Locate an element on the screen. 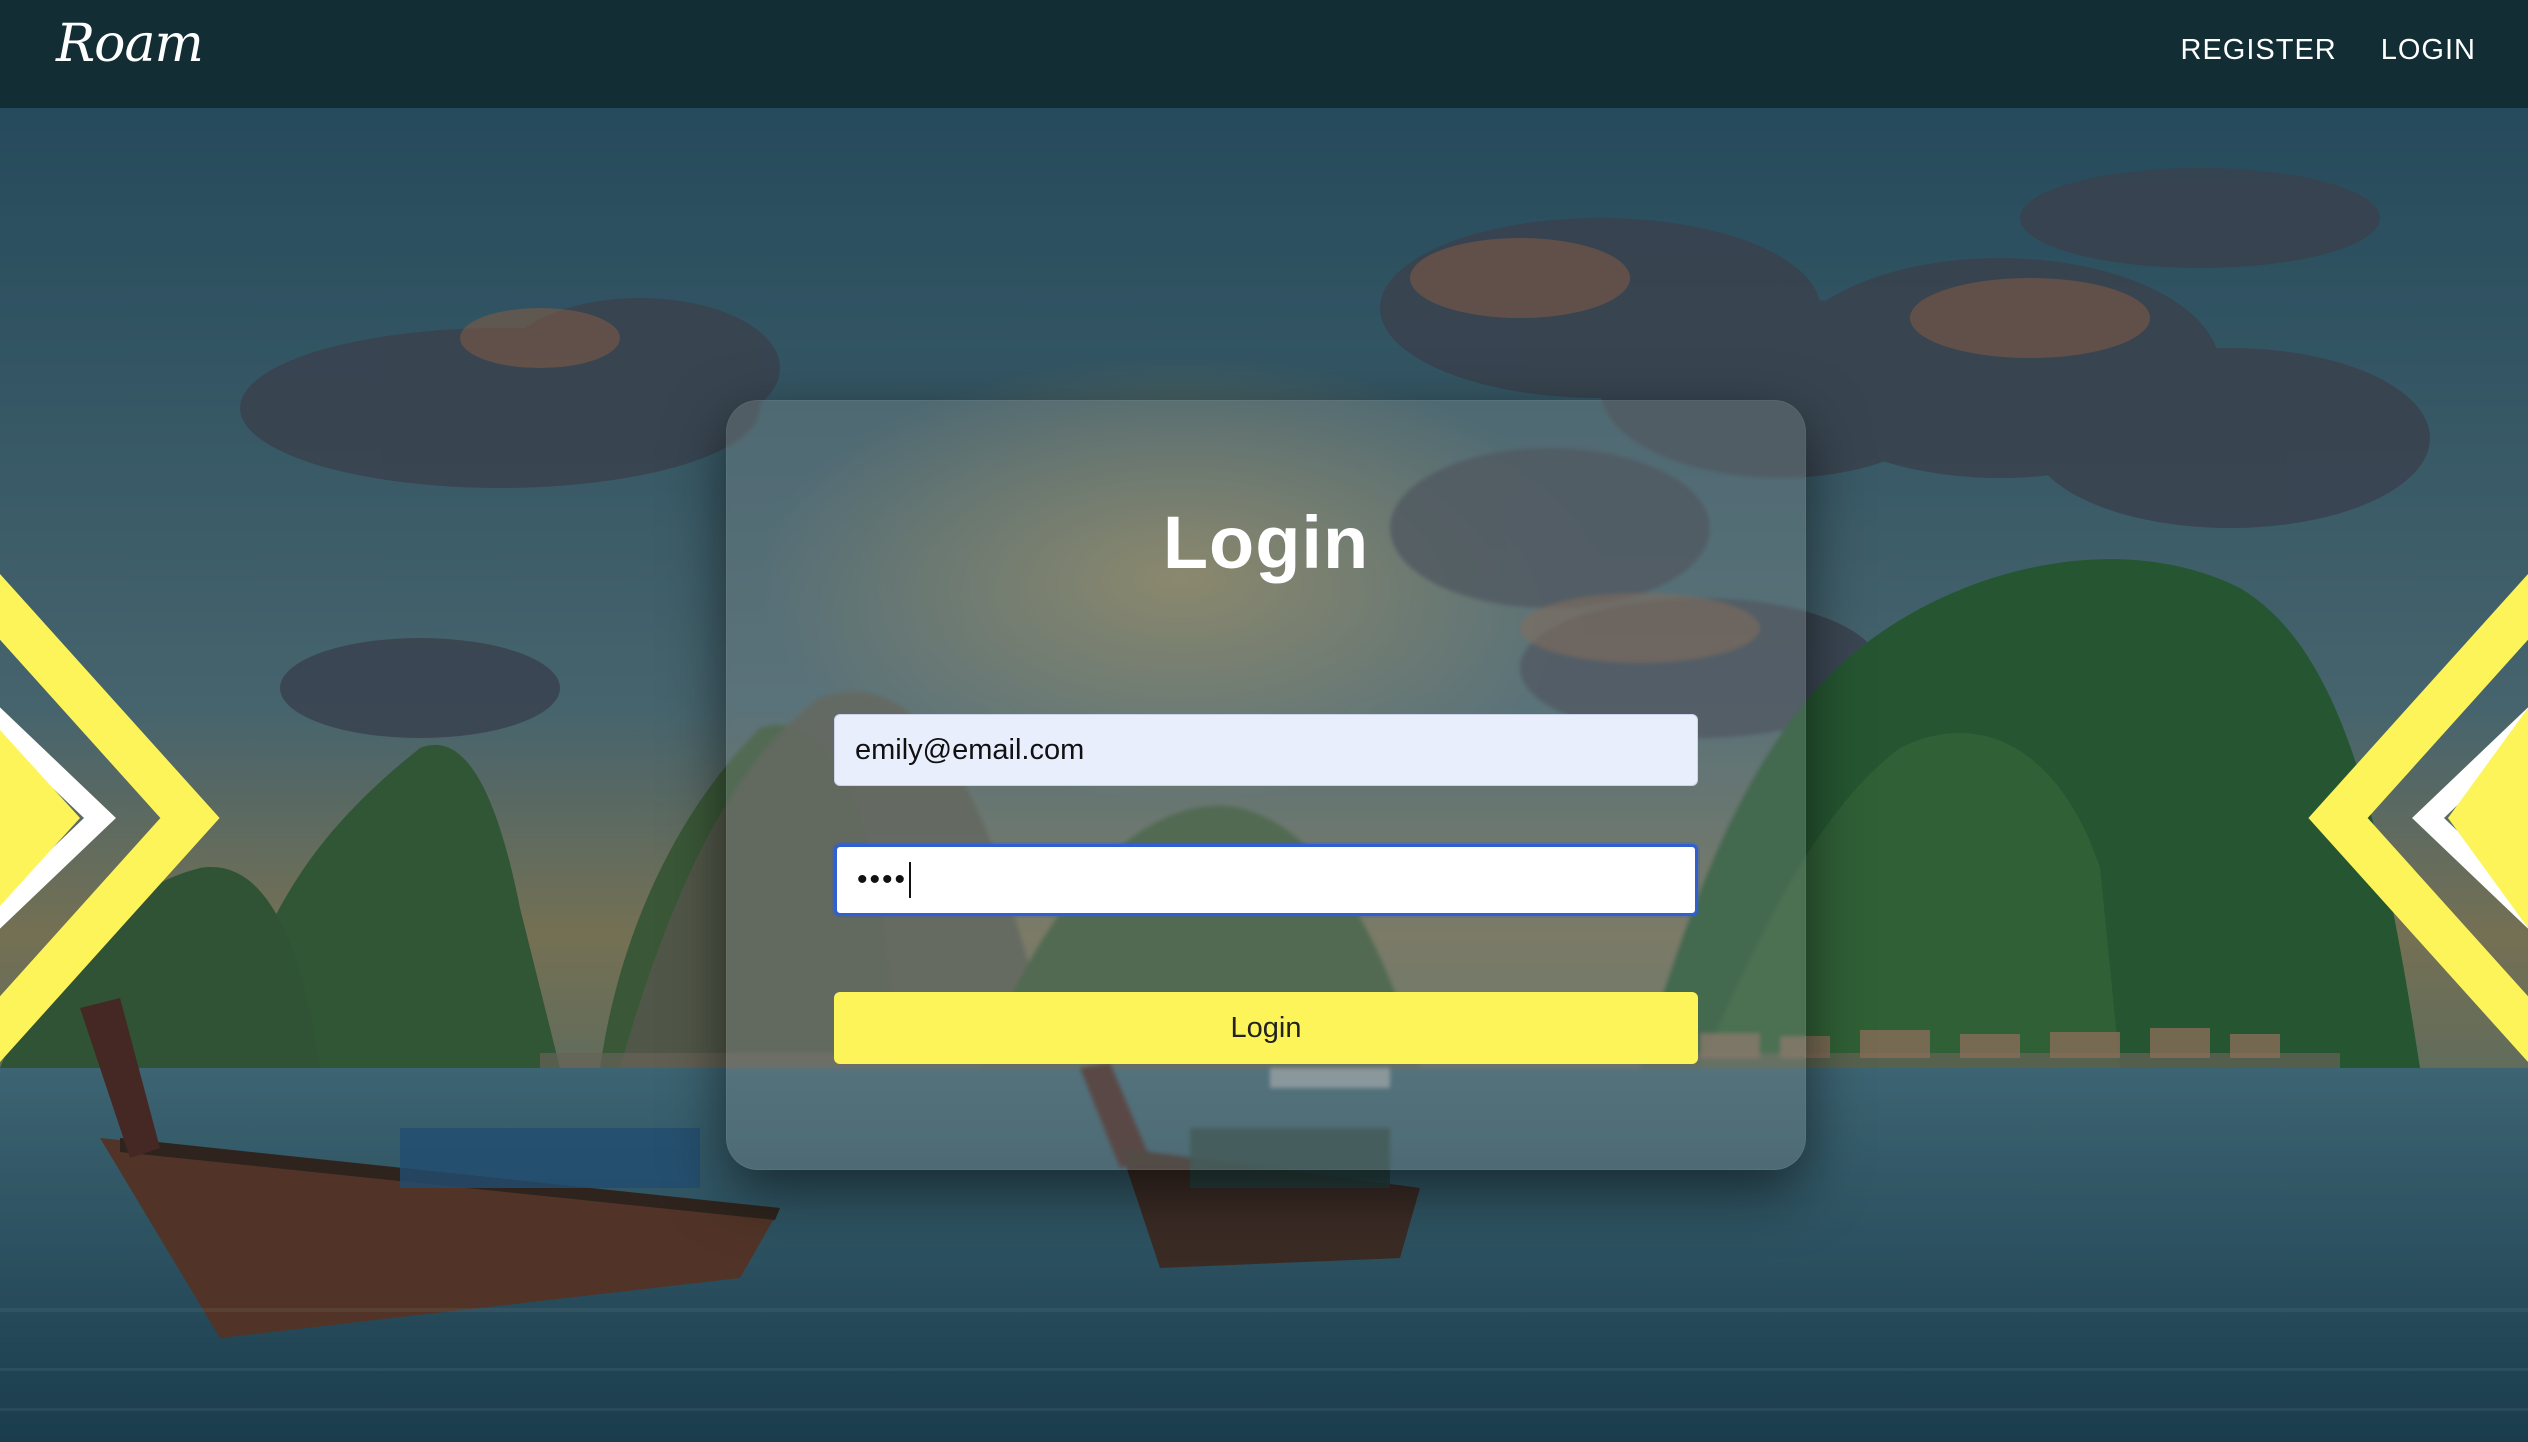 Image resolution: width=2528 pixels, height=1442 pixels. email-field: emily@email.com is located at coordinates (1266, 750).